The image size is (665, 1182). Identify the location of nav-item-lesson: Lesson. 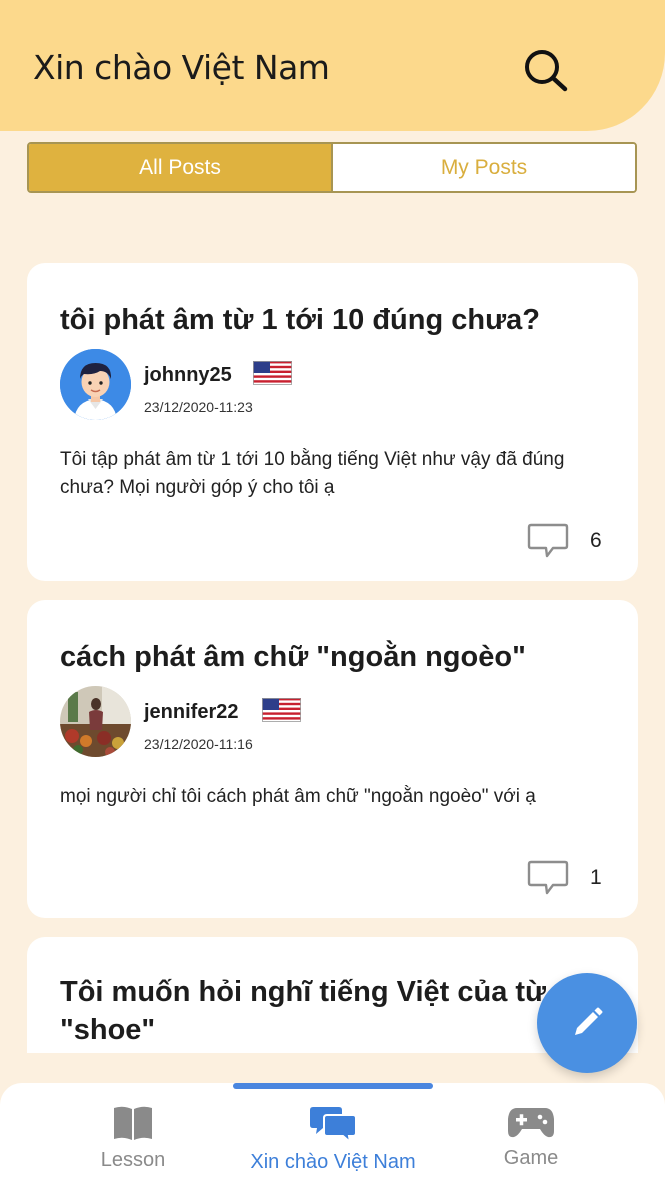
(133, 1138).